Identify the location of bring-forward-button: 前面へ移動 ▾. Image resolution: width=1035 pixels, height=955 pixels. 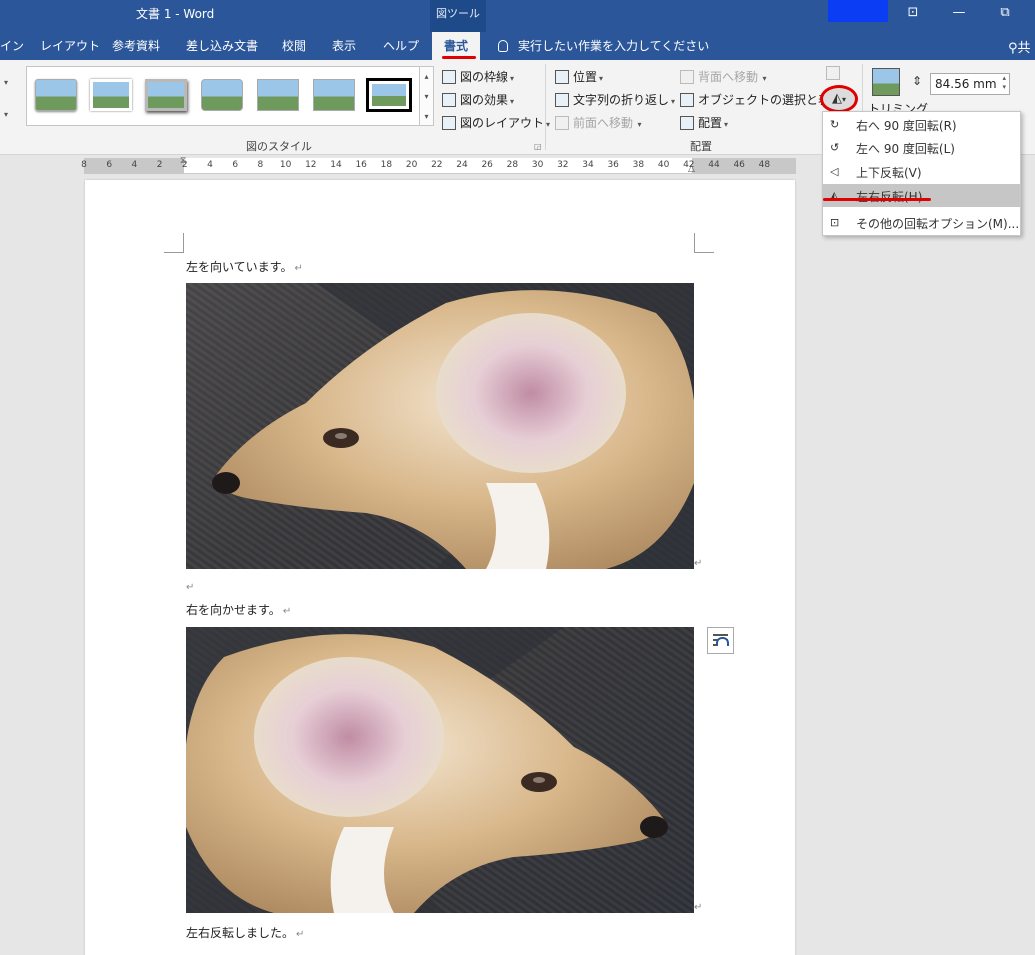
(598, 122).